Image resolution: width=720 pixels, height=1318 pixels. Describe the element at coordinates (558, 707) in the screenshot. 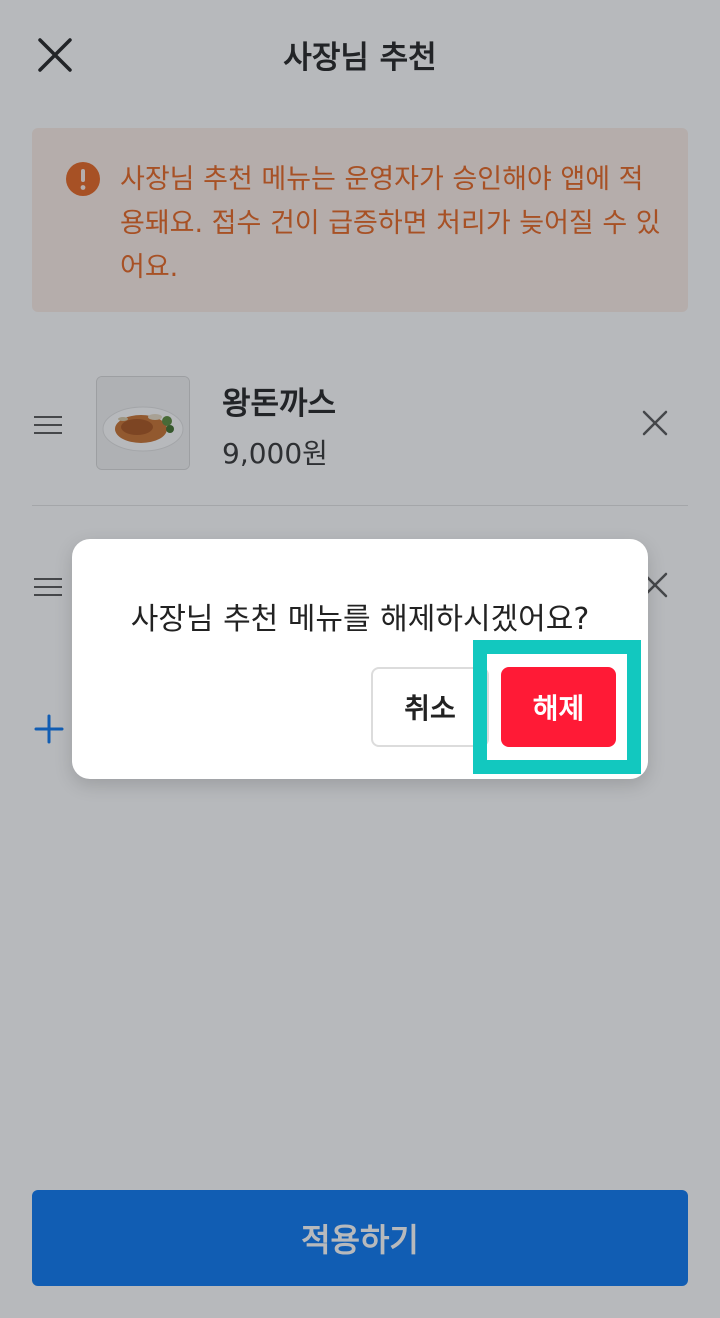

I see `release-button: 해제` at that location.